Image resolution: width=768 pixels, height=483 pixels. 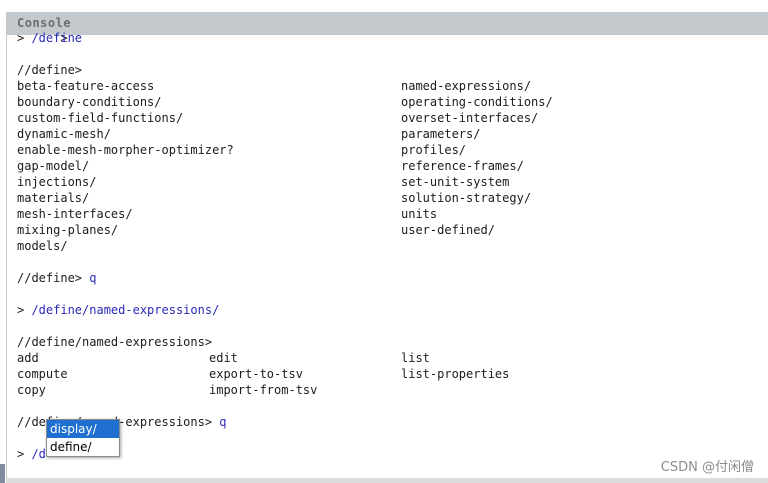 I want to click on menu-item: beta-feature-access, so click(x=86, y=86).